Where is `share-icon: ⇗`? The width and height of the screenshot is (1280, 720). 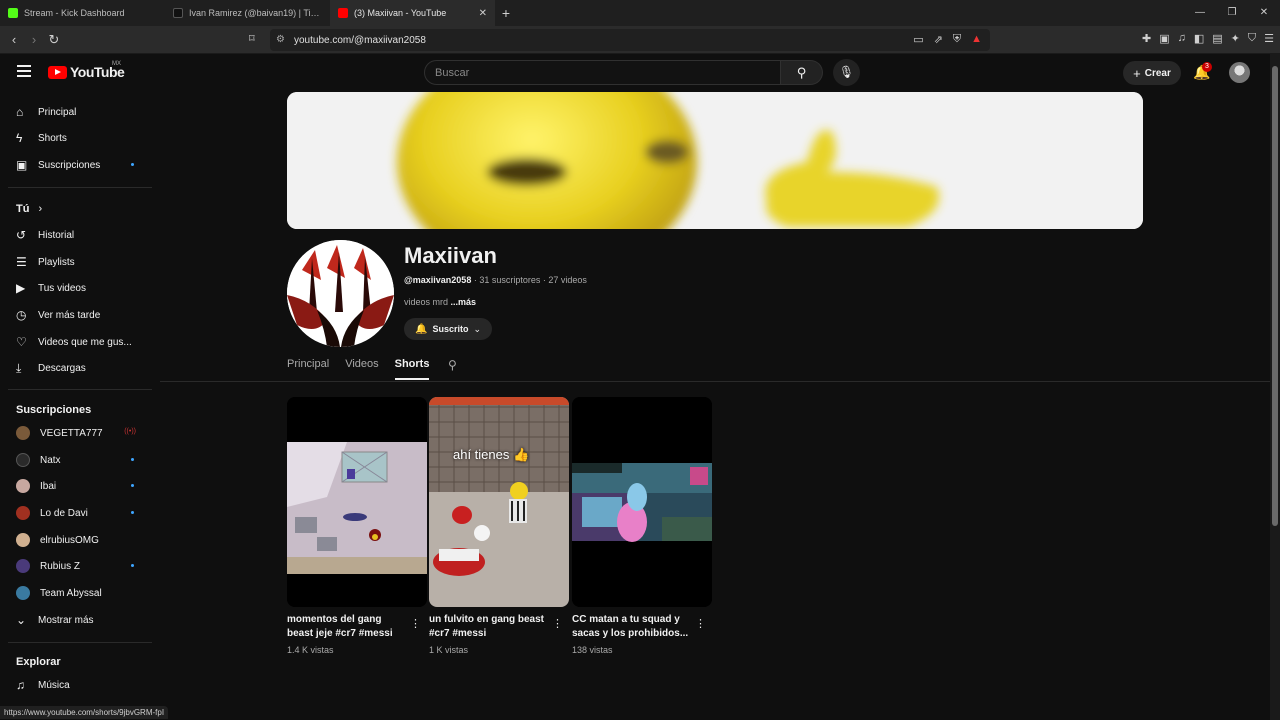 share-icon: ⇗ is located at coordinates (938, 39).